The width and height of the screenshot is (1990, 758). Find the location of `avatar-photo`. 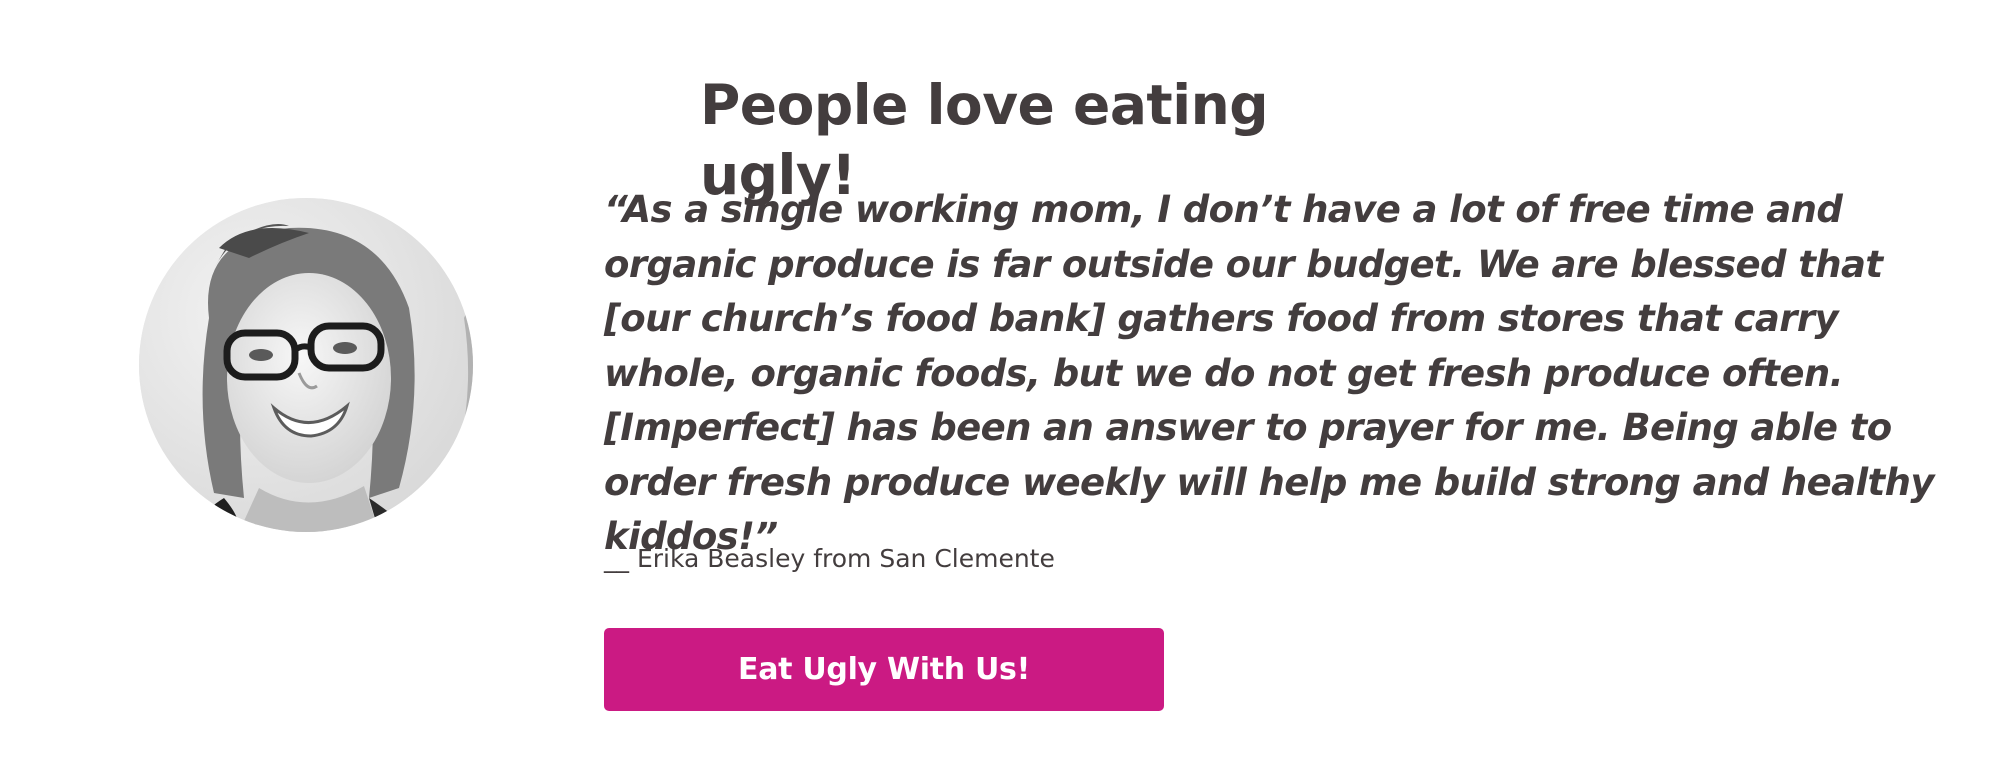

avatar-photo is located at coordinates (306, 365).